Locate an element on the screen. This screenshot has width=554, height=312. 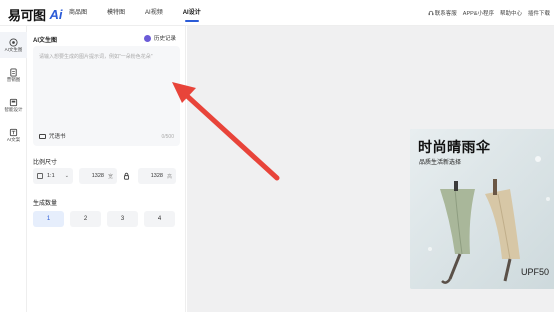
ratio-value: 1:1 is located at coordinates (51, 176).